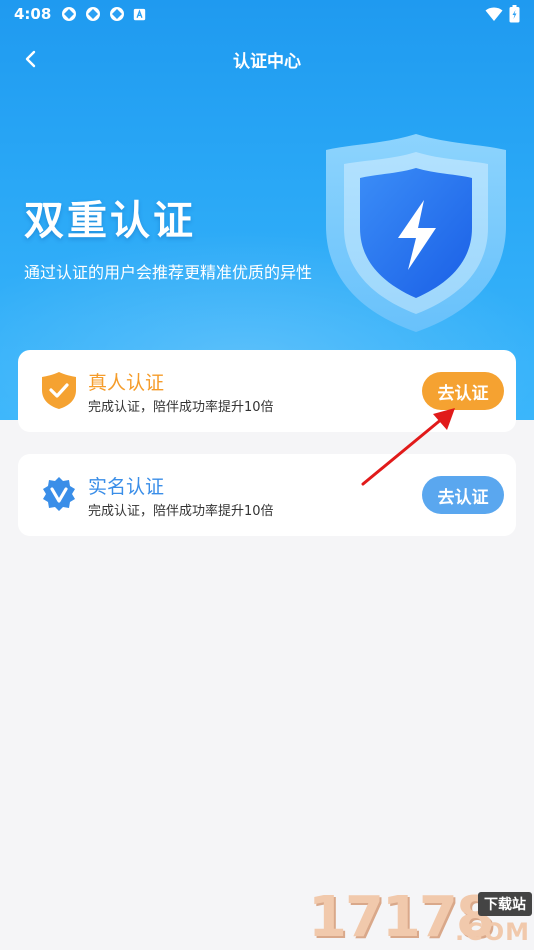 This screenshot has width=534, height=950. What do you see at coordinates (492, 932) in the screenshot?
I see `watermark-suffix: .COM` at bounding box center [492, 932].